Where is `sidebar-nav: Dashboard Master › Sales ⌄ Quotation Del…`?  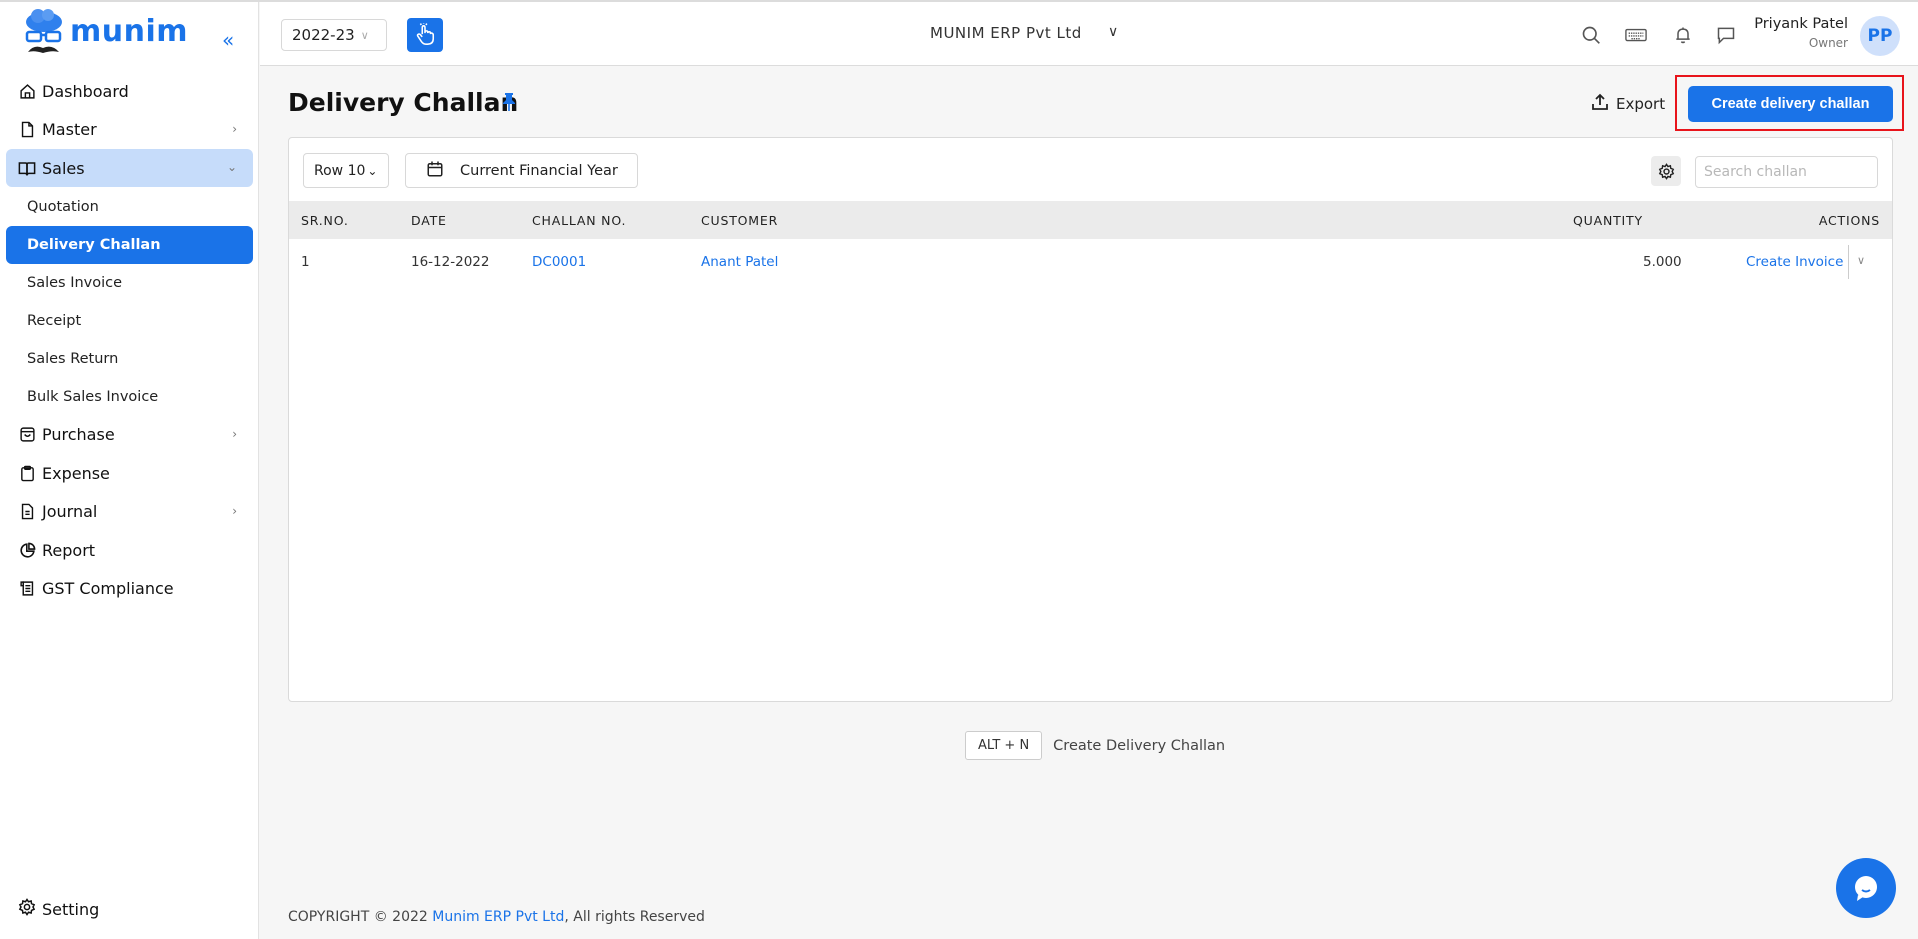
sidebar-nav: Dashboard Master › Sales ⌄ Quotation Del… is located at coordinates (129, 340).